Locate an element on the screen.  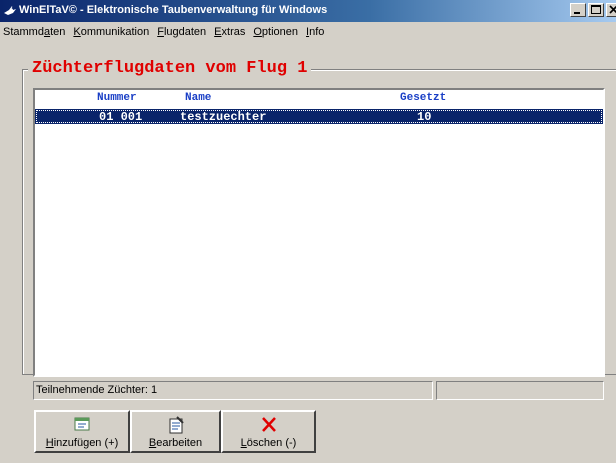
menu-extras: Extras is located at coordinates (229, 32).